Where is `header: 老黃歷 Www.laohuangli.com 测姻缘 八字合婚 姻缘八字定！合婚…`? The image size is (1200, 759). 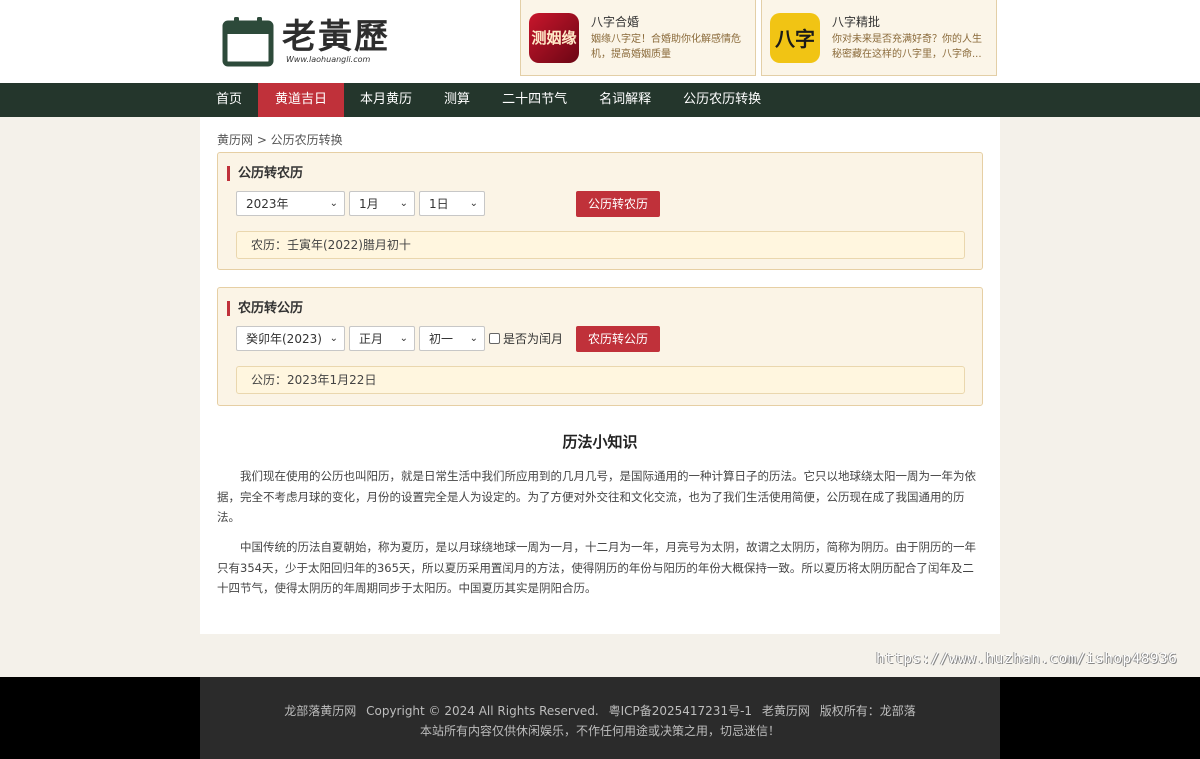 header: 老黃歷 Www.laohuangli.com 测姻缘 八字合婚 姻缘八字定！合婚… is located at coordinates (600, 41).